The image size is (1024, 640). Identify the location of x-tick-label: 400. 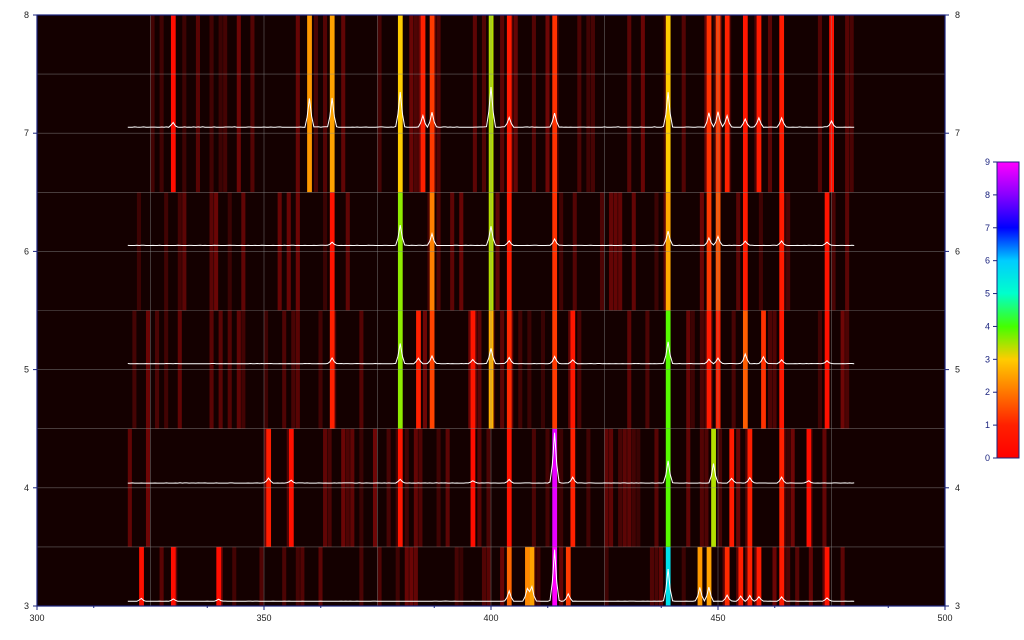
(490, 618).